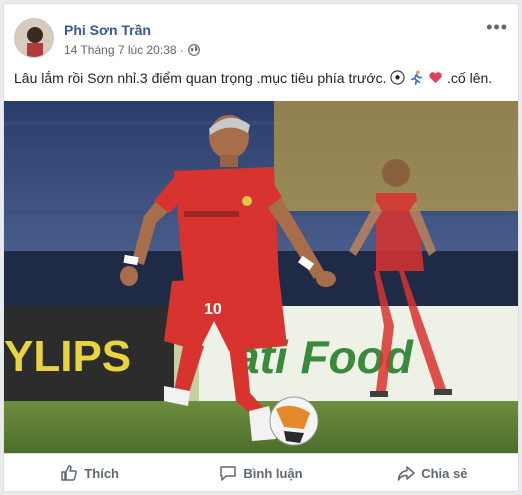 The width and height of the screenshot is (522, 495). Describe the element at coordinates (34, 38) in the screenshot. I see `author-avatar` at that location.